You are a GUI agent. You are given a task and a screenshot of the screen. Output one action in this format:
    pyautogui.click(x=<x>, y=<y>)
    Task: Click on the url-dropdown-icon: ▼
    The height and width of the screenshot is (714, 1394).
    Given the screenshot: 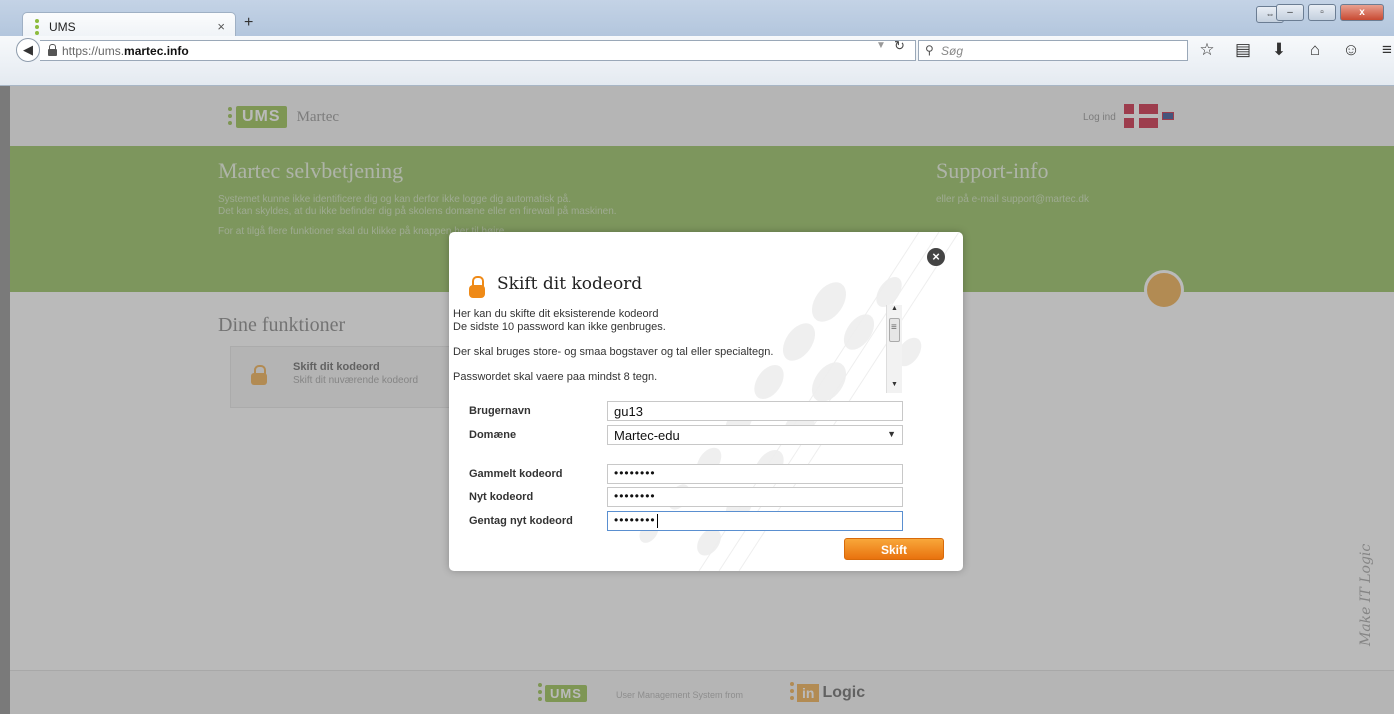 What is the action you would take?
    pyautogui.click(x=881, y=45)
    